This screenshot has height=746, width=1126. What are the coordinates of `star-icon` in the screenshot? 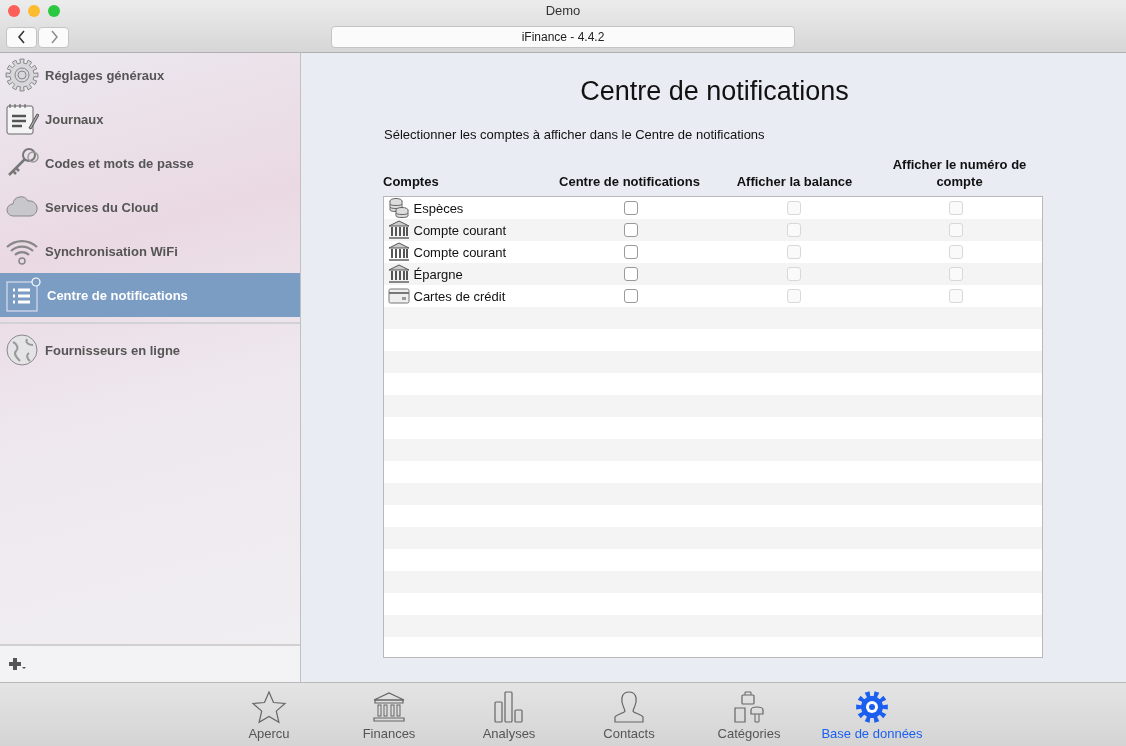 It's located at (269, 707).